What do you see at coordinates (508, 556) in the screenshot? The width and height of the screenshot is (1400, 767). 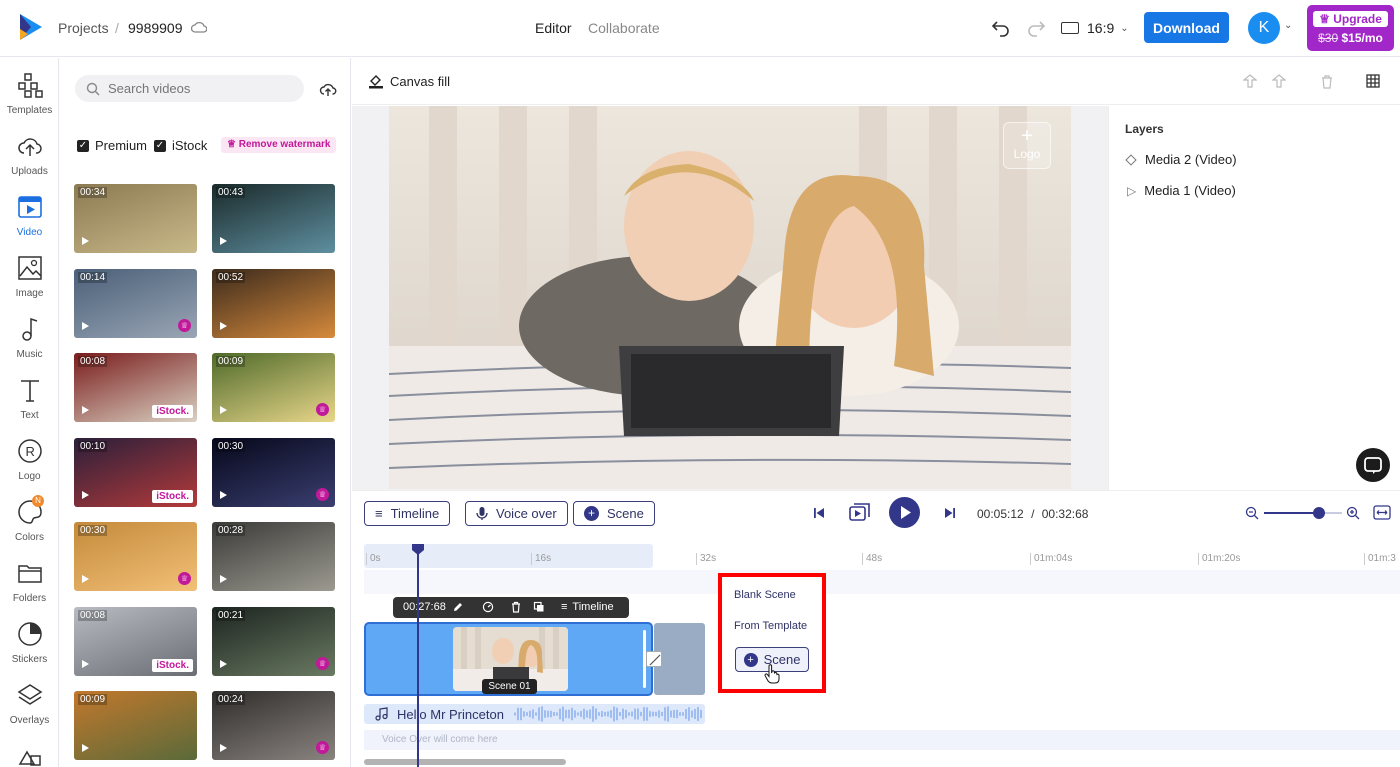 I see `ruler-active-range` at bounding box center [508, 556].